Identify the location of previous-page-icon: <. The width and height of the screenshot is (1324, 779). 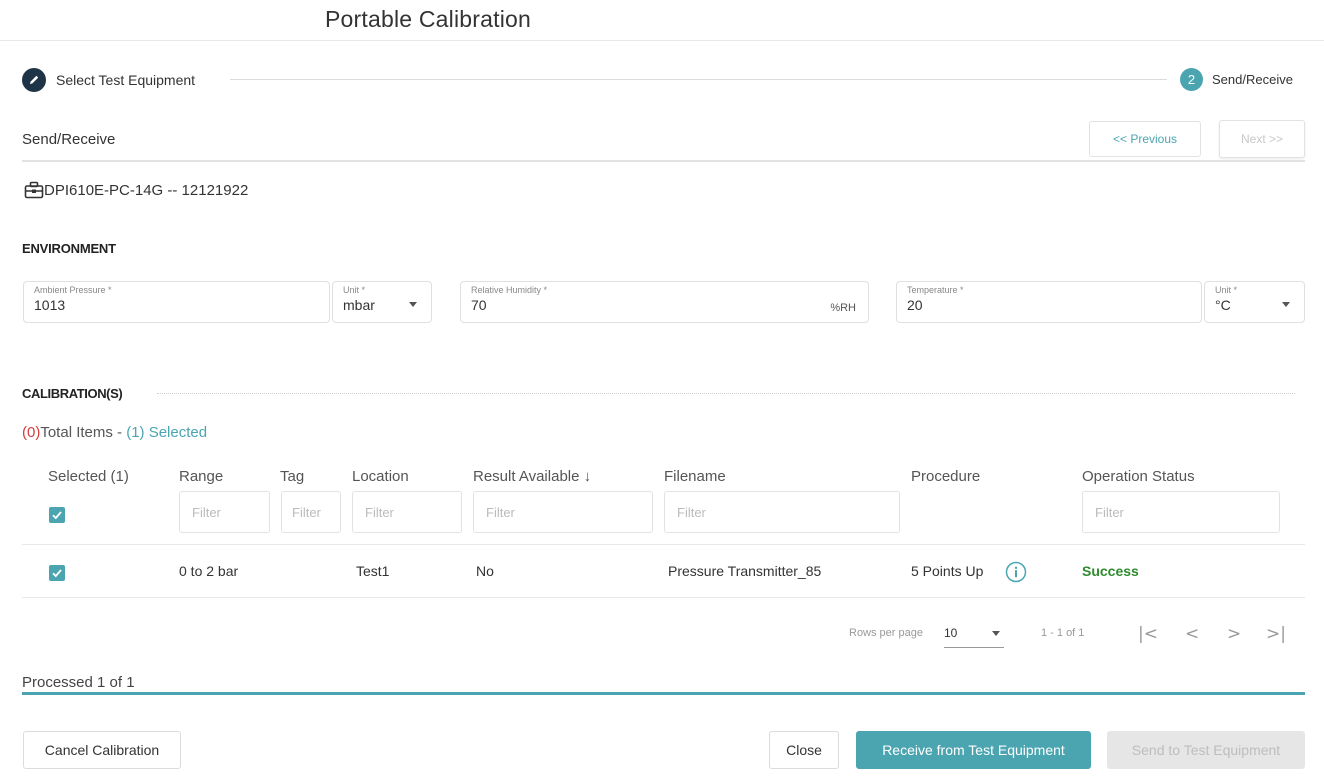
(1192, 634).